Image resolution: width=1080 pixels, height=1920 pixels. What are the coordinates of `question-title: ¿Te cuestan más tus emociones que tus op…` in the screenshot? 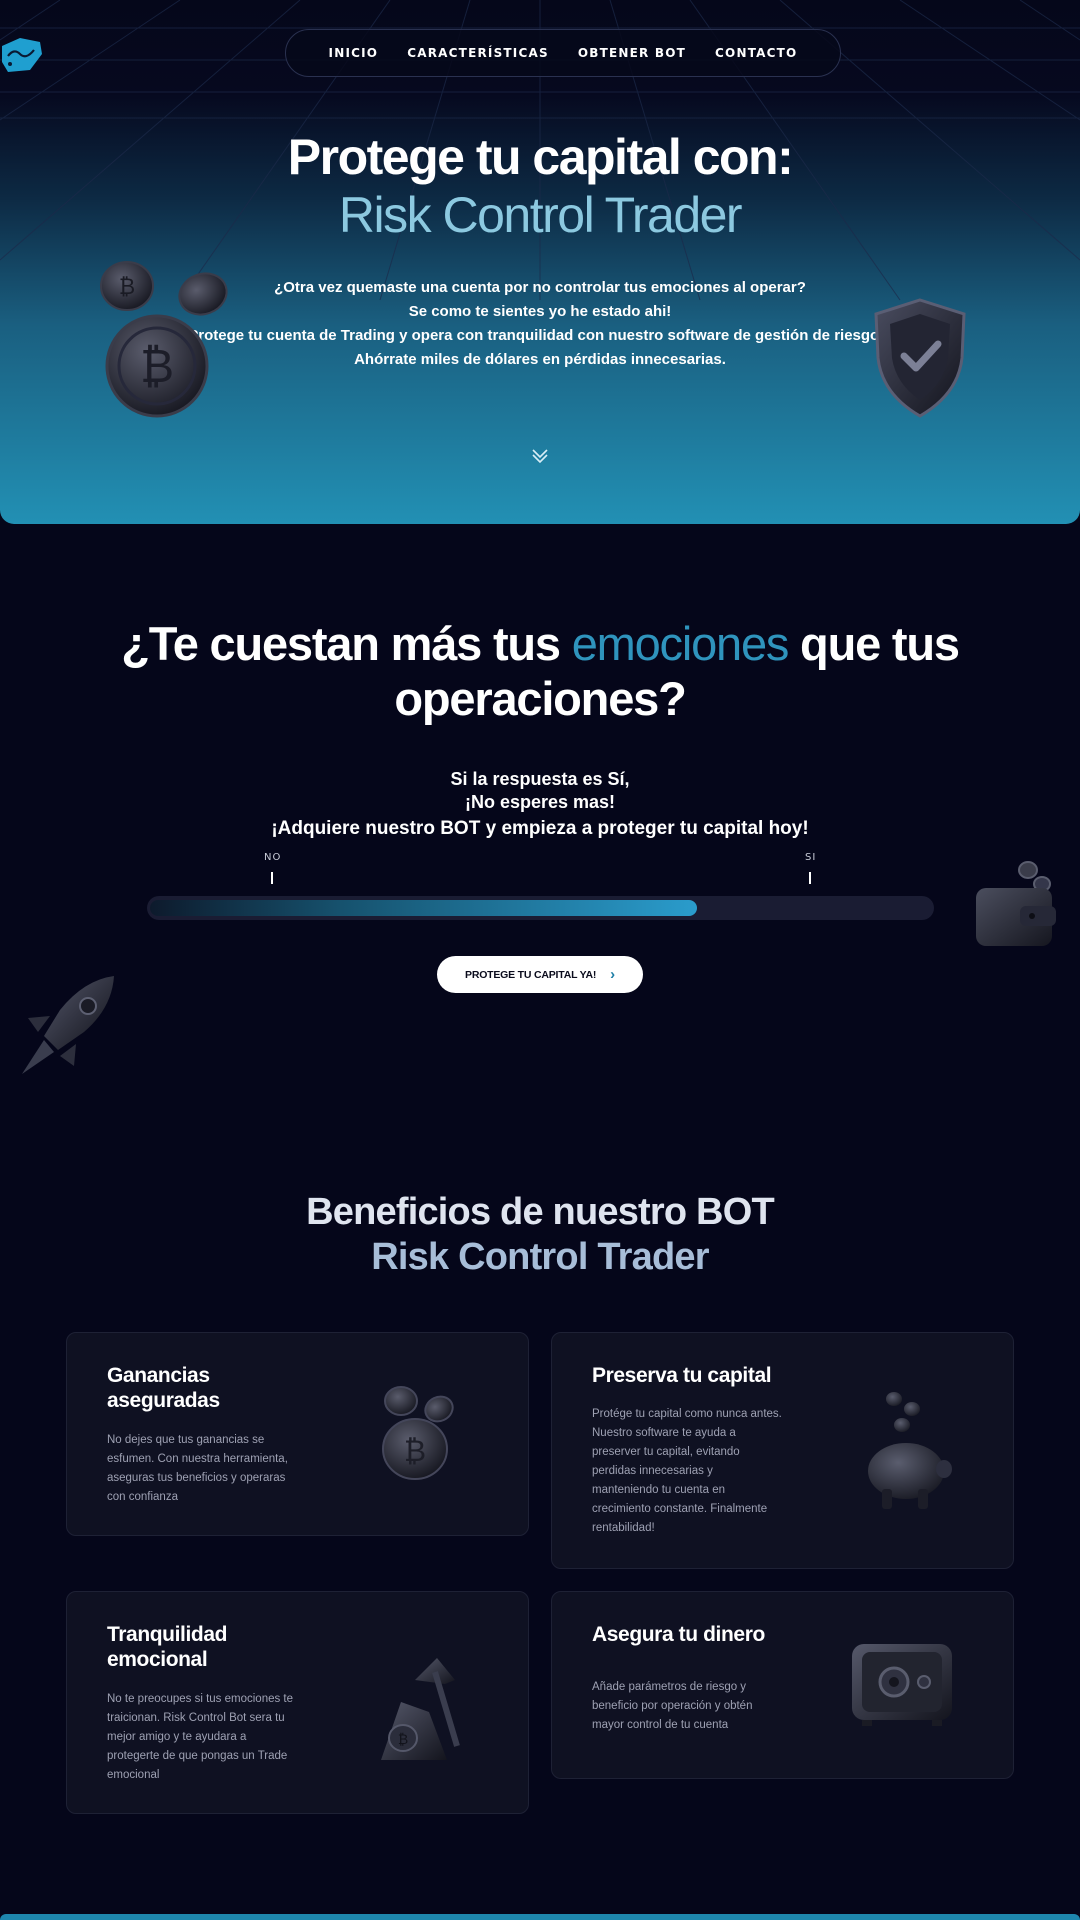 It's located at (540, 671).